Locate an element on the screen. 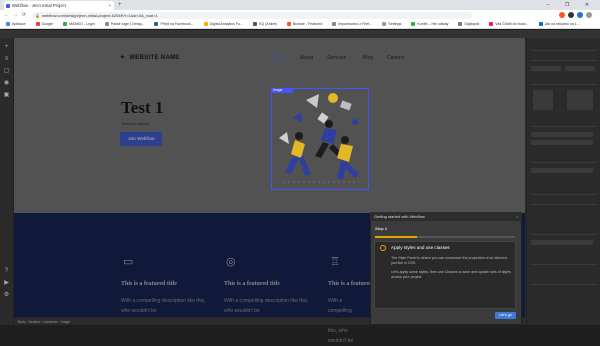  bookmark-item: Browse - Featured is located at coordinates (304, 24).